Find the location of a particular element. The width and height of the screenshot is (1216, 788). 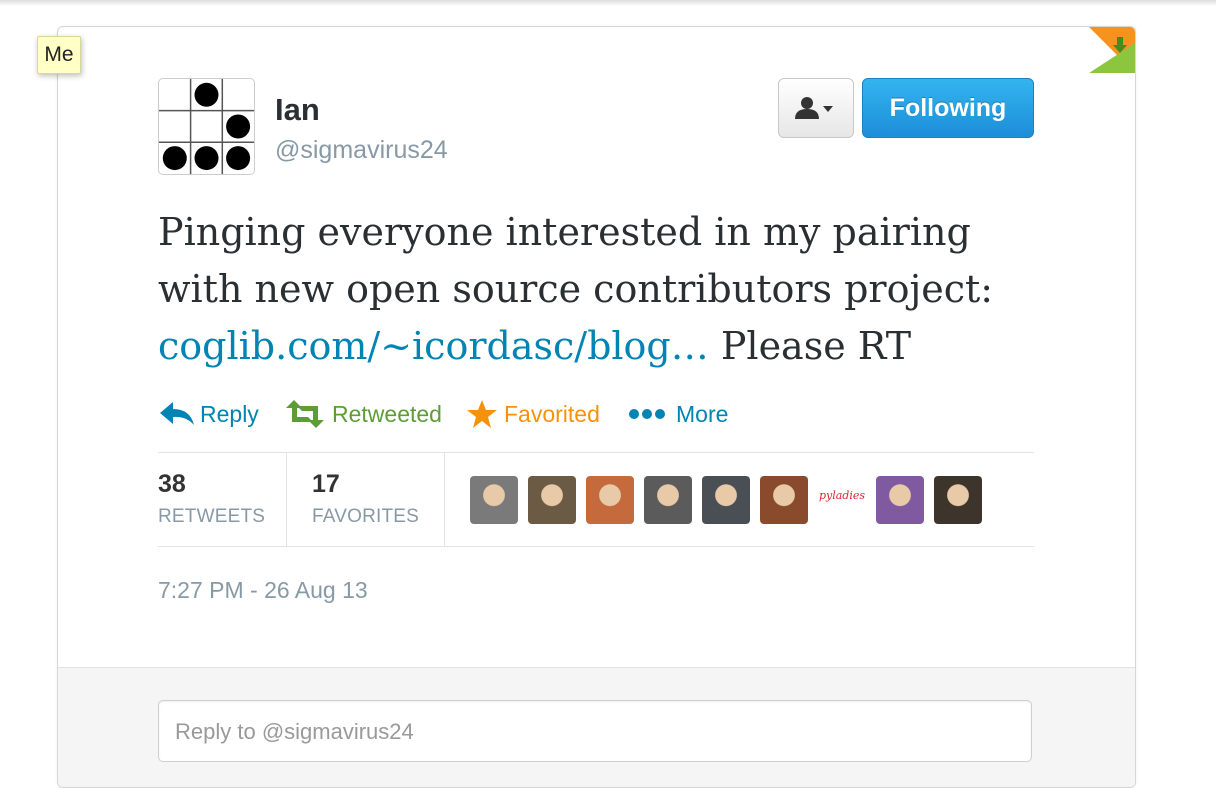

favoriter-avatar: pyladies is located at coordinates (842, 500).